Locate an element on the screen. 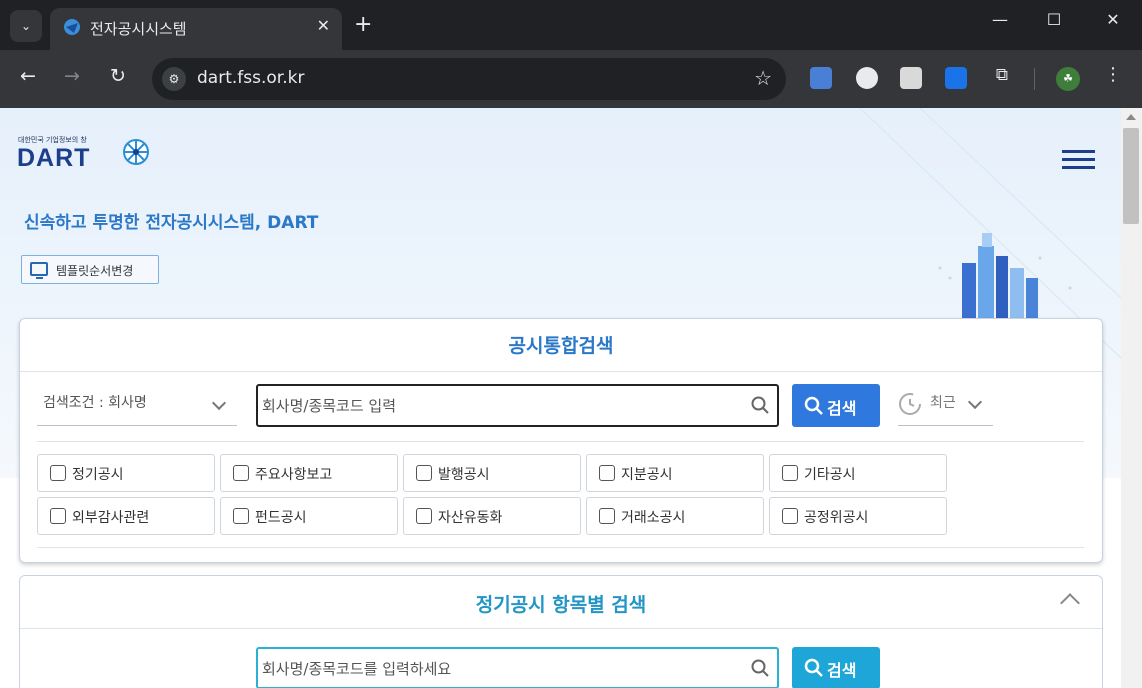  recent-label: 최근 is located at coordinates (943, 403).